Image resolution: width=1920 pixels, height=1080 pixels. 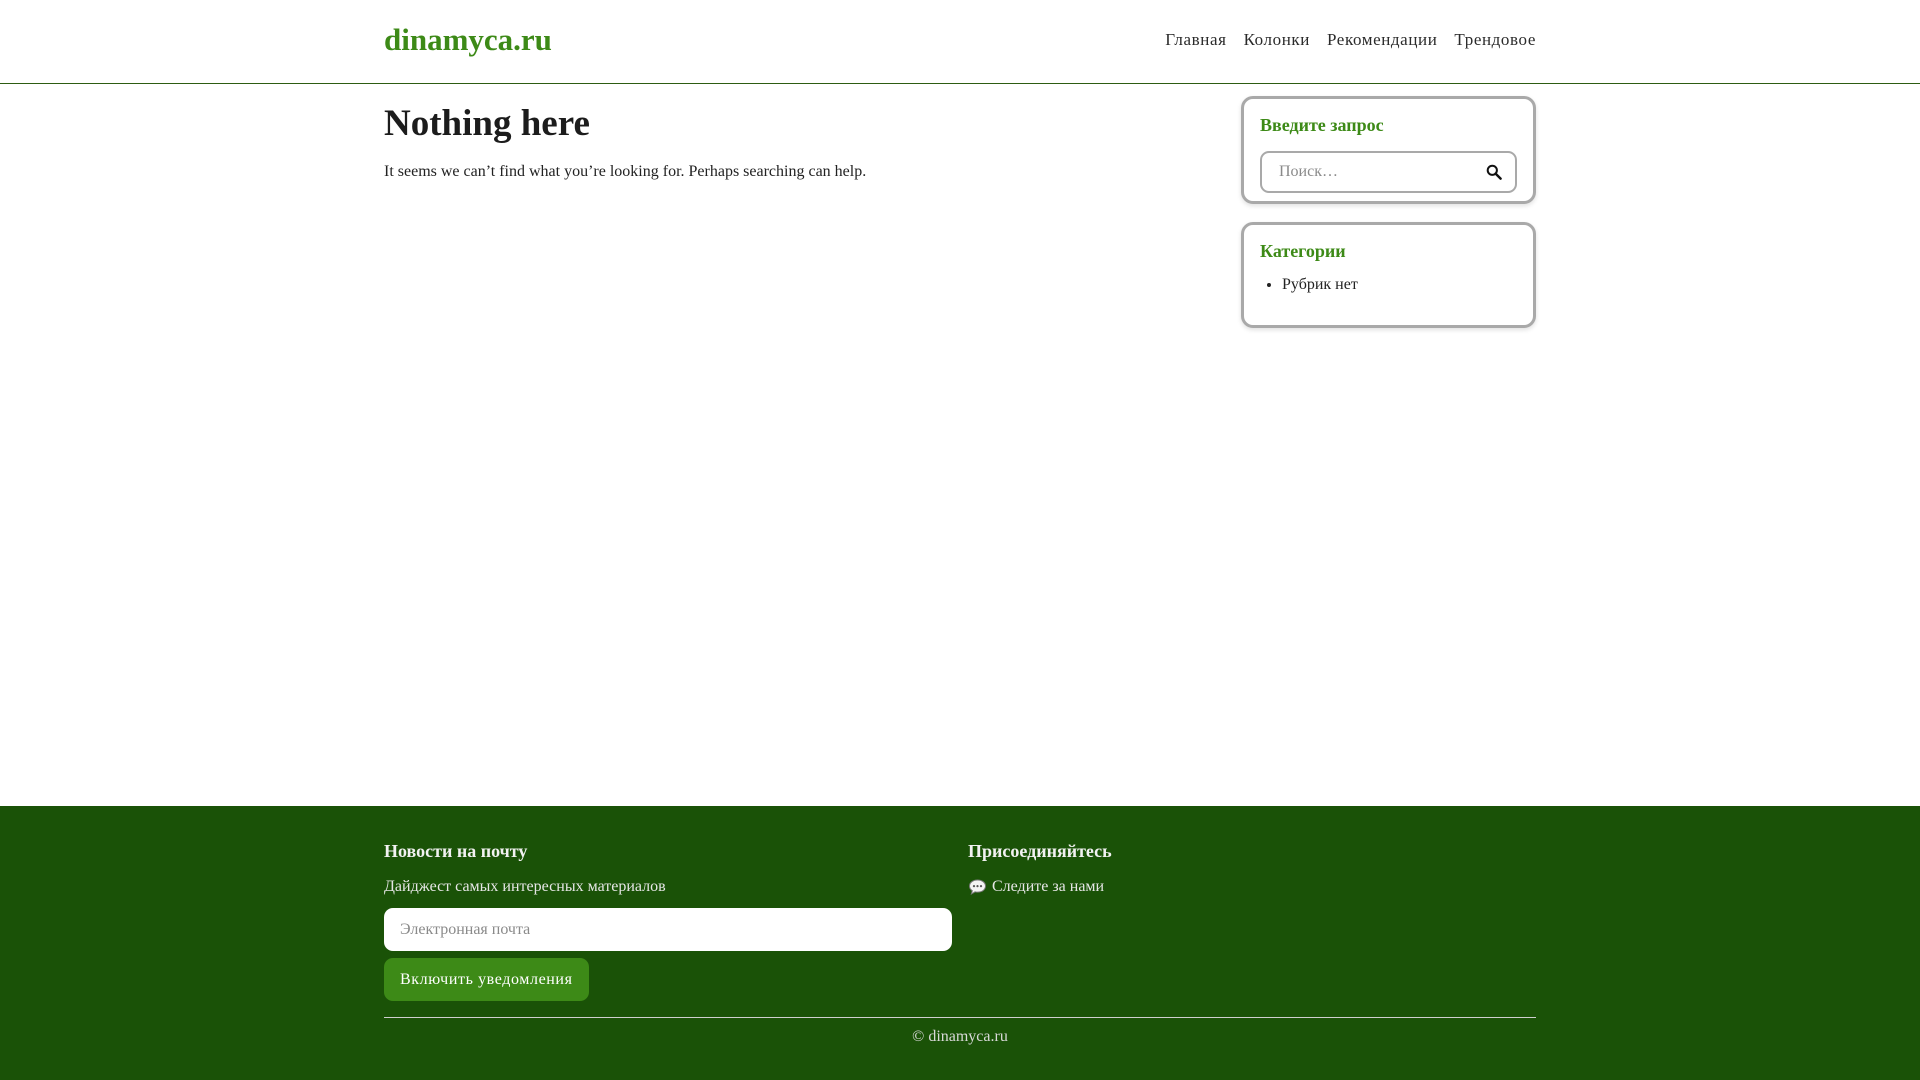 What do you see at coordinates (1380, 172) in the screenshot?
I see `search-input` at bounding box center [1380, 172].